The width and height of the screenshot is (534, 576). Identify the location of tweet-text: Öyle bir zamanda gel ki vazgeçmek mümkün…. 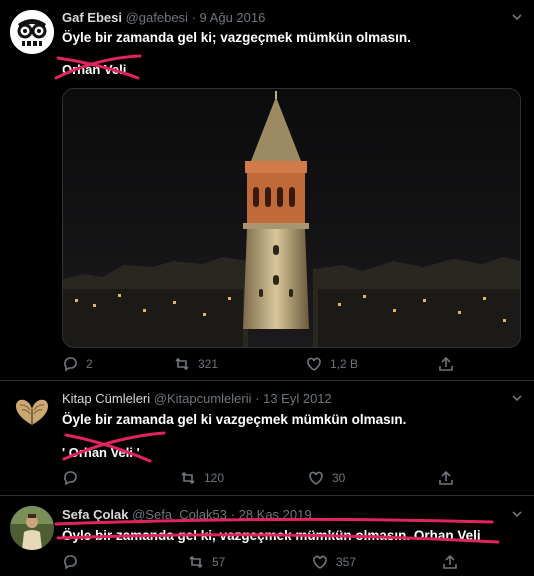
(234, 419).